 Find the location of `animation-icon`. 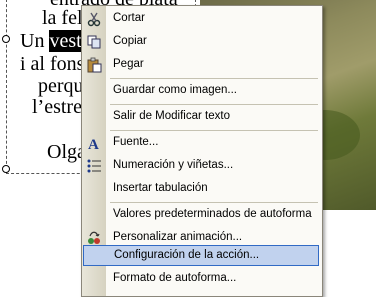

animation-icon is located at coordinates (94, 238).